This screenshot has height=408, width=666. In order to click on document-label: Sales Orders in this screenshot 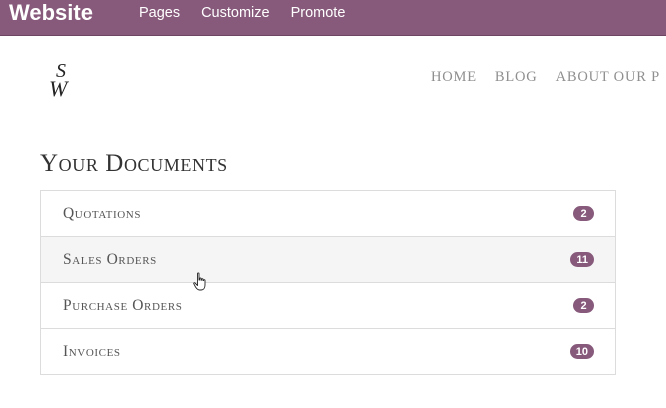, I will do `click(110, 259)`.